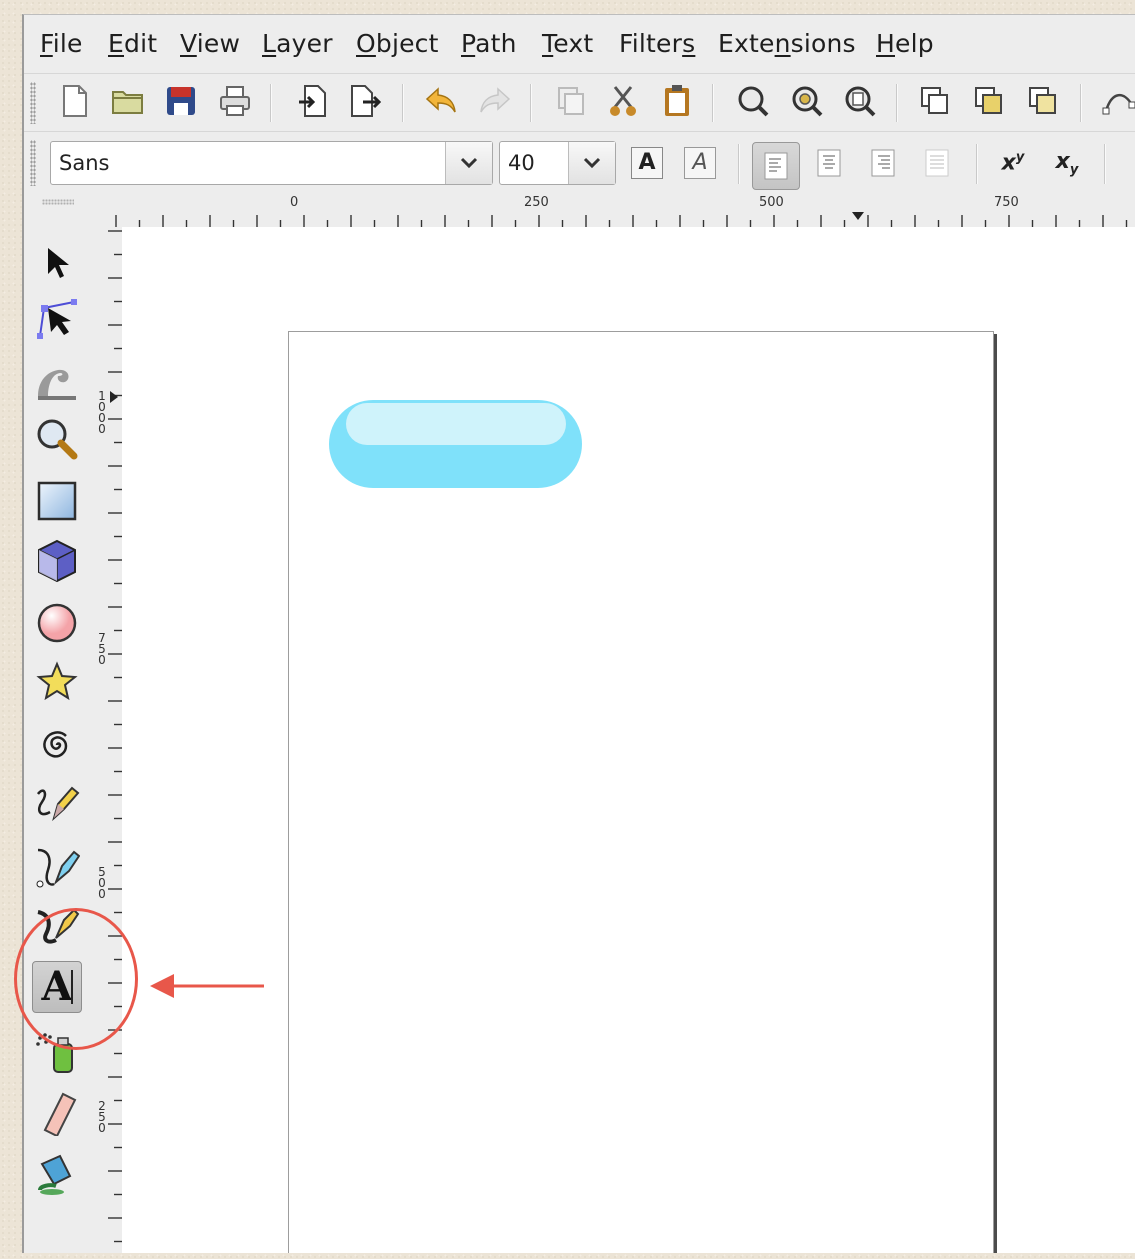 The image size is (1135, 1259). I want to click on ruler-grip, so click(58, 202).